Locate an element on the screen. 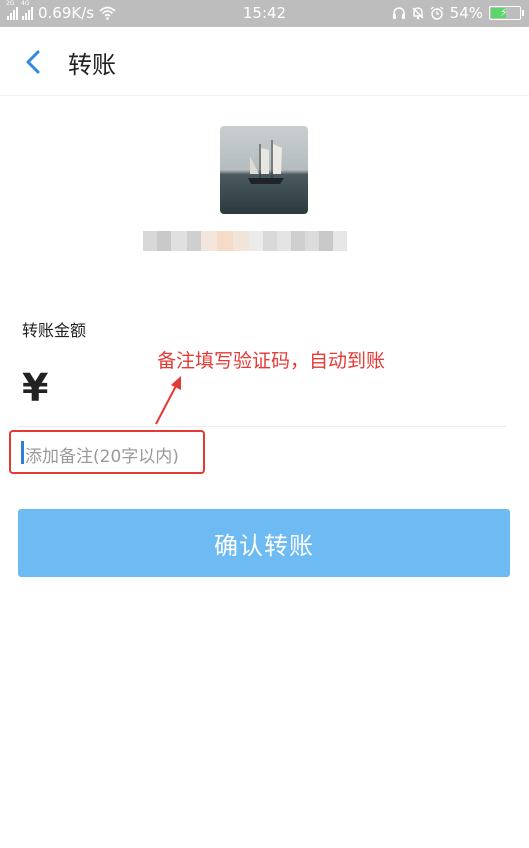  sailing-ship-photo is located at coordinates (264, 170).